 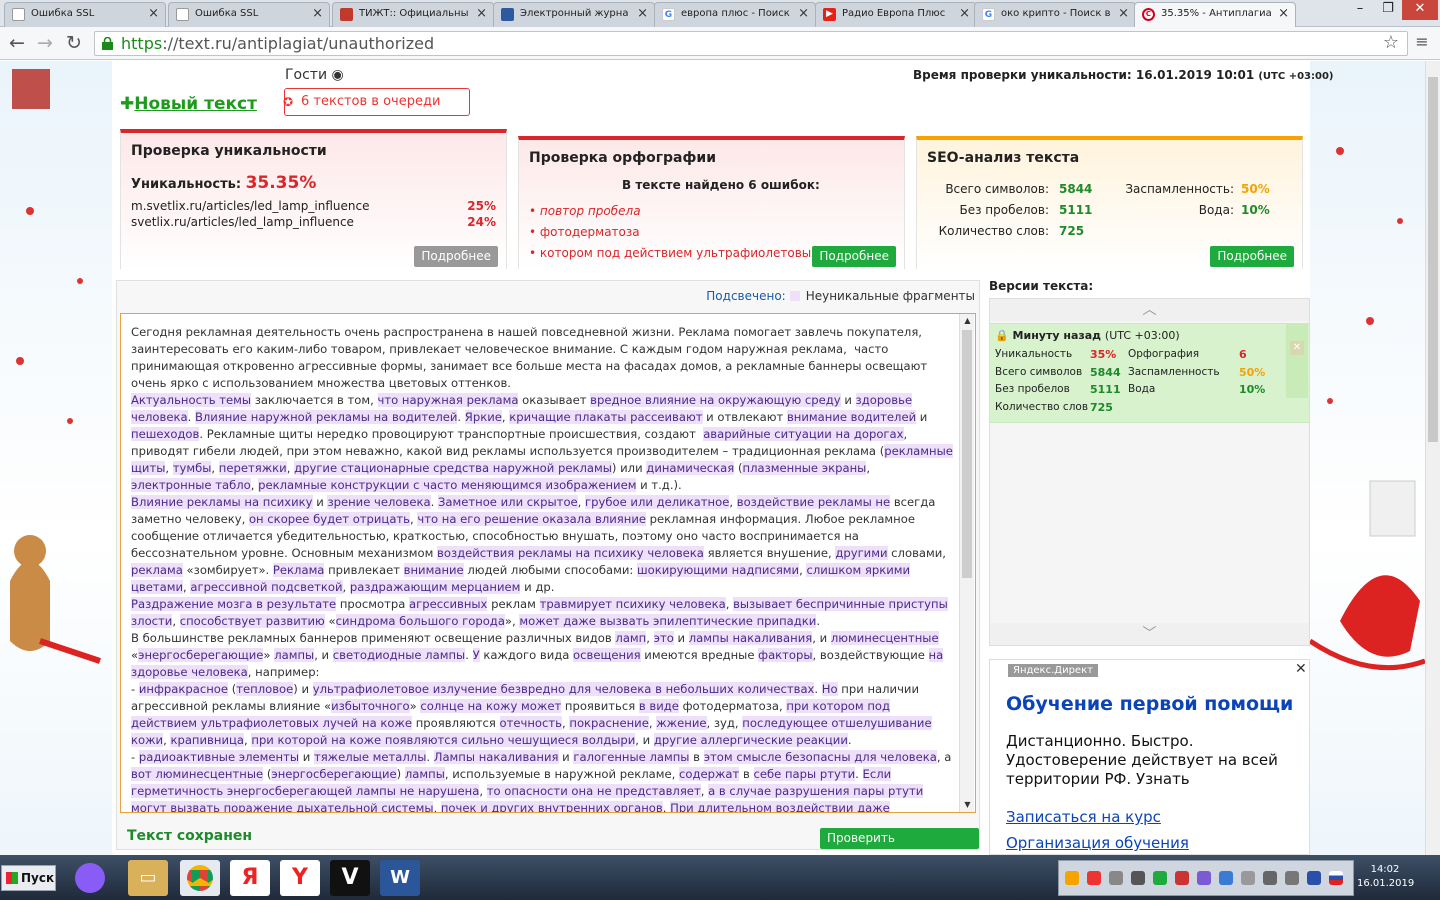 What do you see at coordinates (899, 841) in the screenshot?
I see `check-uniqueness-button: Проверить уникальность` at bounding box center [899, 841].